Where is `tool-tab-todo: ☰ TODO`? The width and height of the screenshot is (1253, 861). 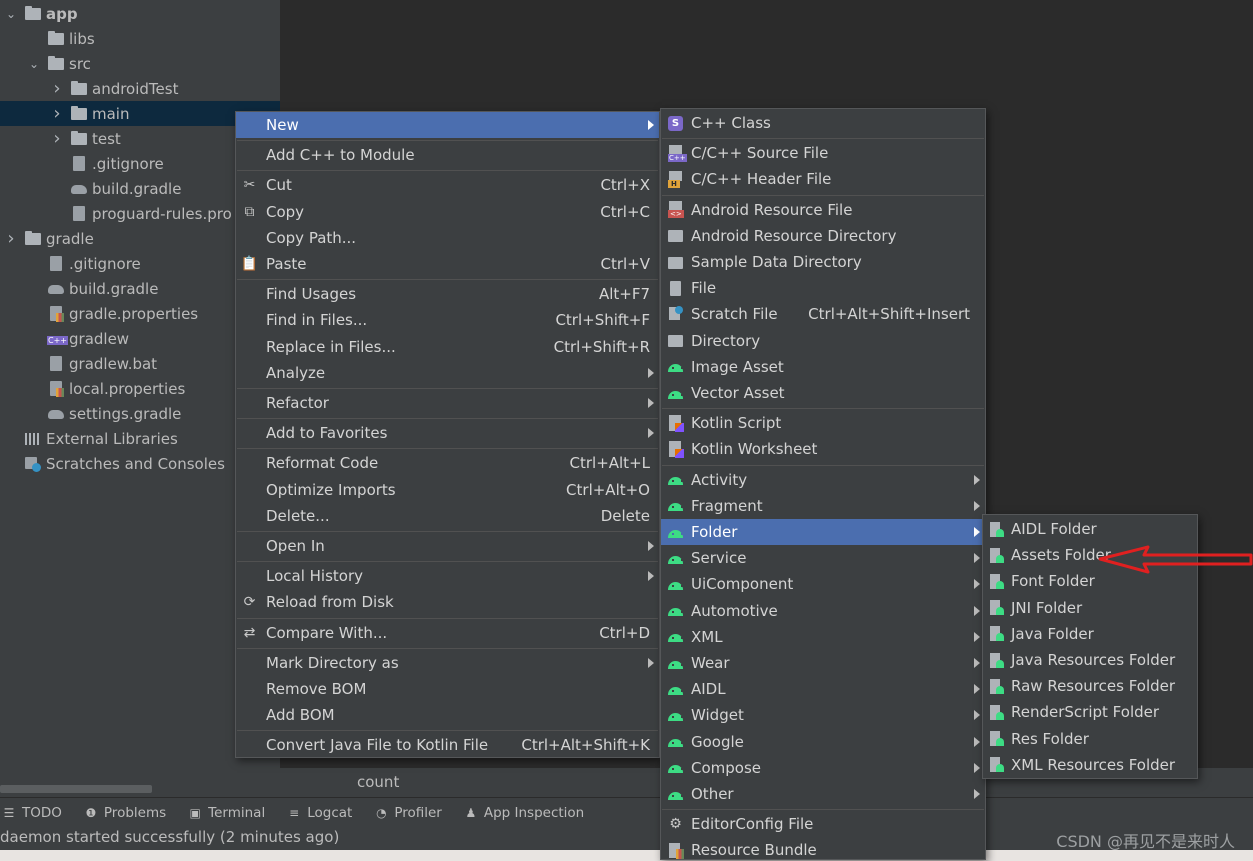 tool-tab-todo: ☰ TODO is located at coordinates (32, 813).